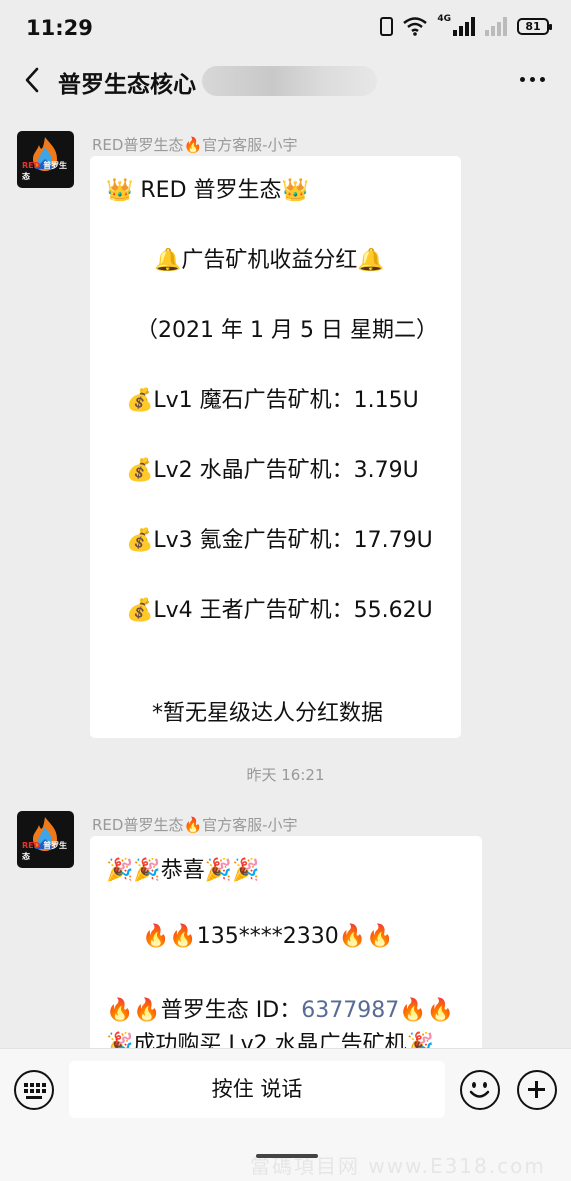 Image resolution: width=571 pixels, height=1181 pixels. Describe the element at coordinates (34, 1090) in the screenshot. I see `keyboard-icon` at that location.